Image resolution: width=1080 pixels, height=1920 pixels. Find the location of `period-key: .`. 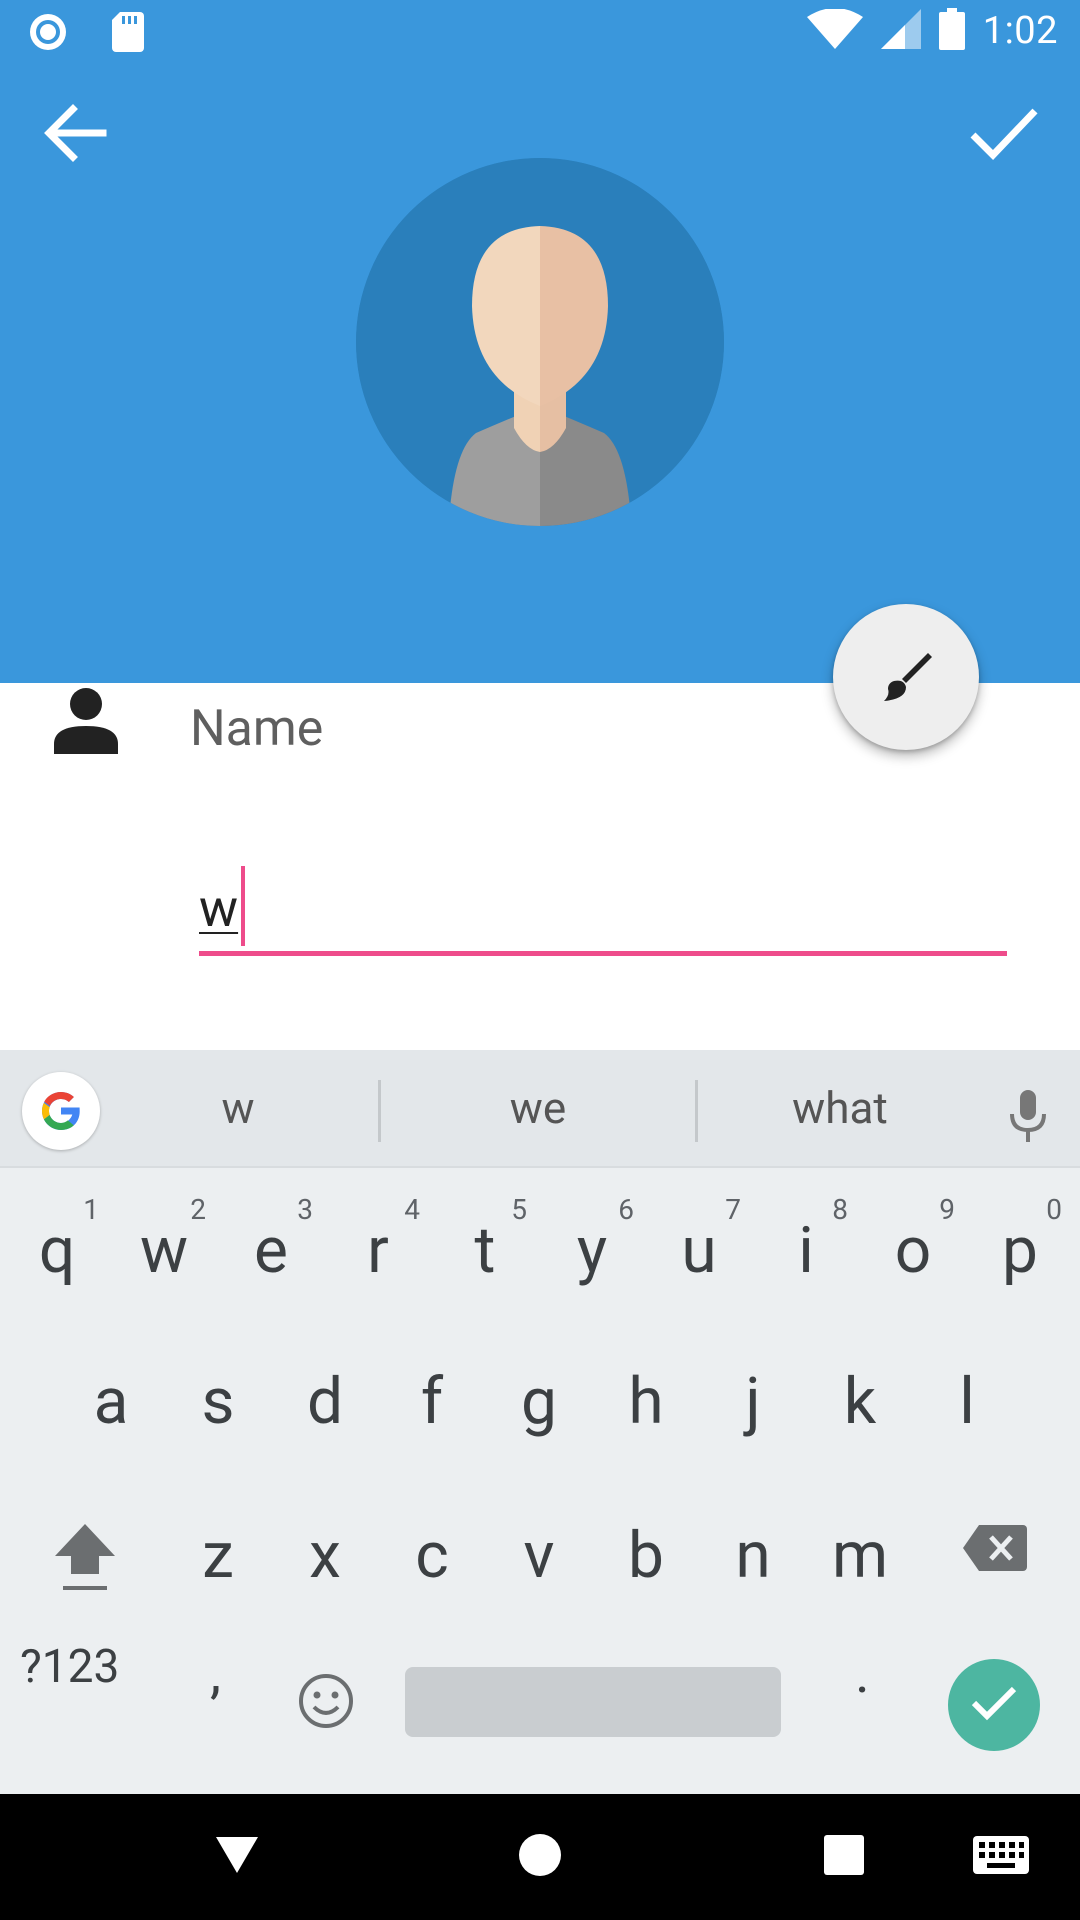

period-key: . is located at coordinates (862, 1673).